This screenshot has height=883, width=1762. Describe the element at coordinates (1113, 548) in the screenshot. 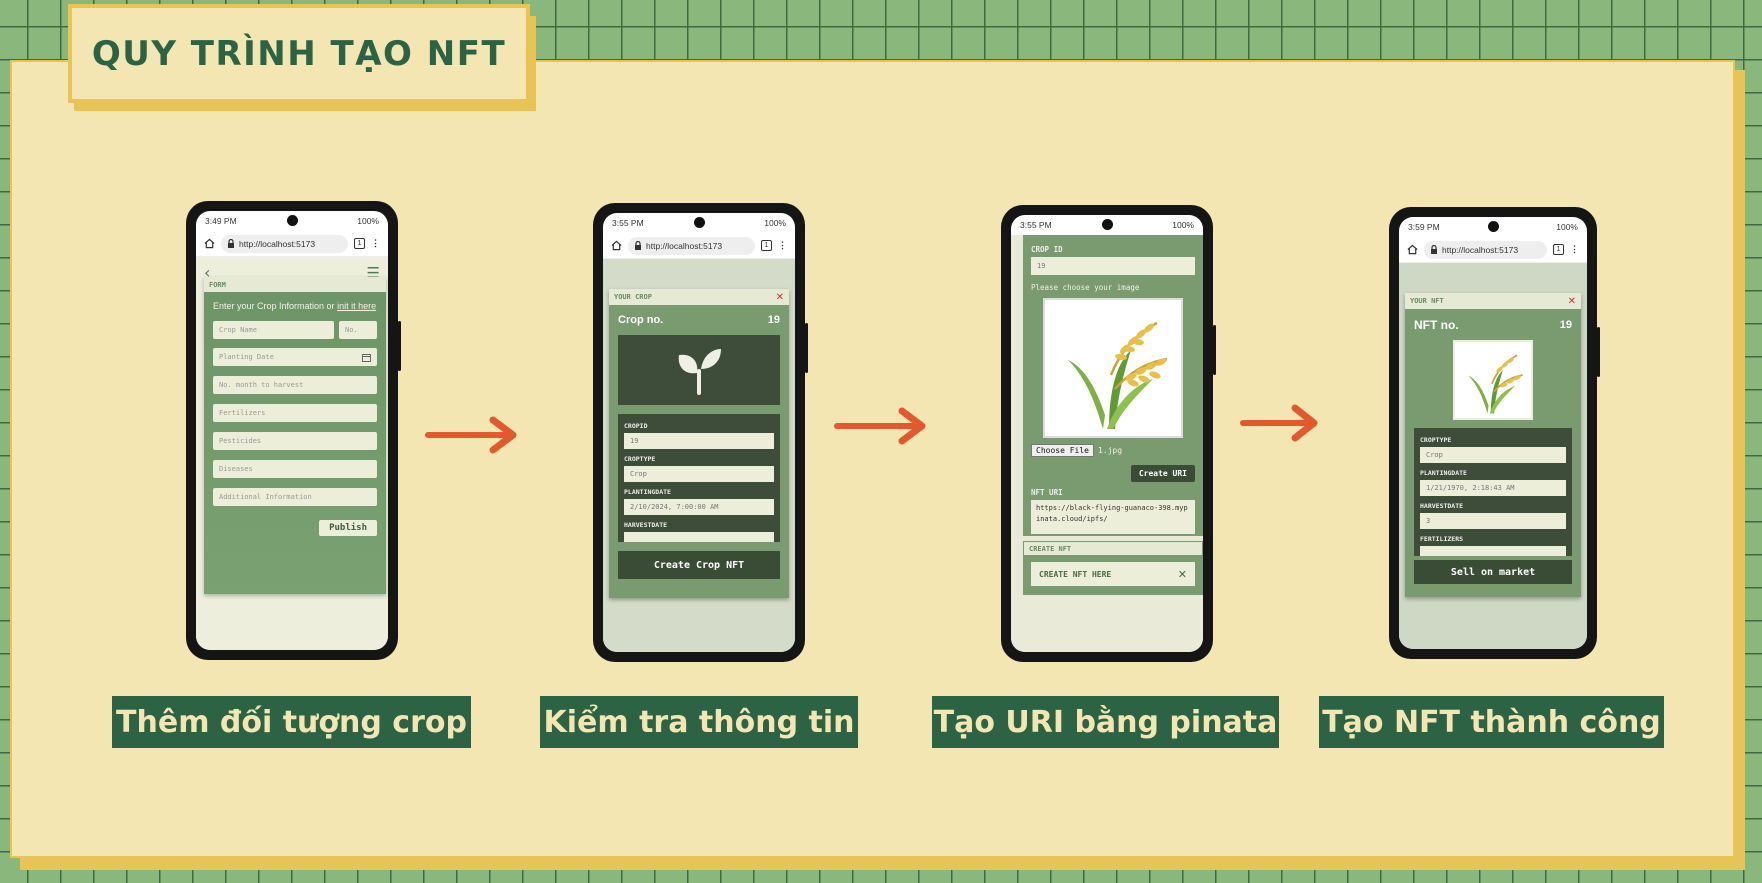

I see `create-nft-header: CREATE NFT` at that location.